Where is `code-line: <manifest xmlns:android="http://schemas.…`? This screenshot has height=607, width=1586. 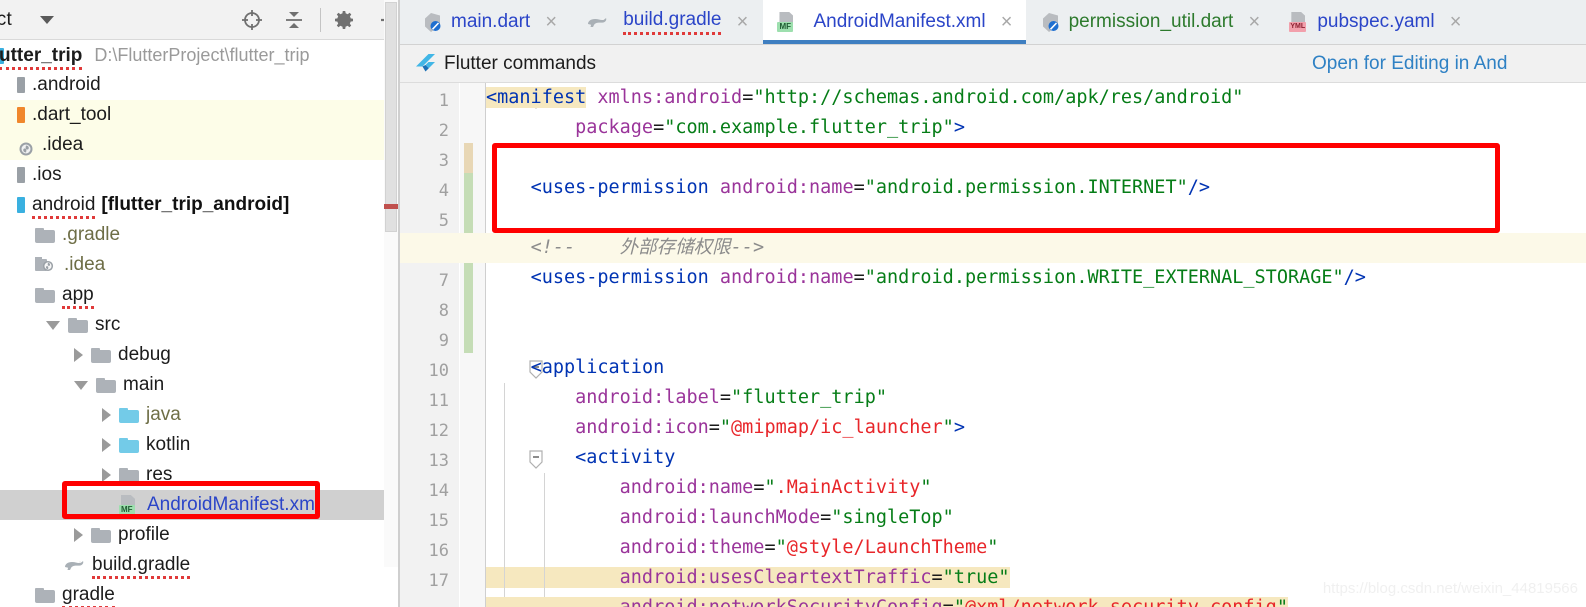
code-line: <manifest xmlns:android="http://schemas.… is located at coordinates (864, 98).